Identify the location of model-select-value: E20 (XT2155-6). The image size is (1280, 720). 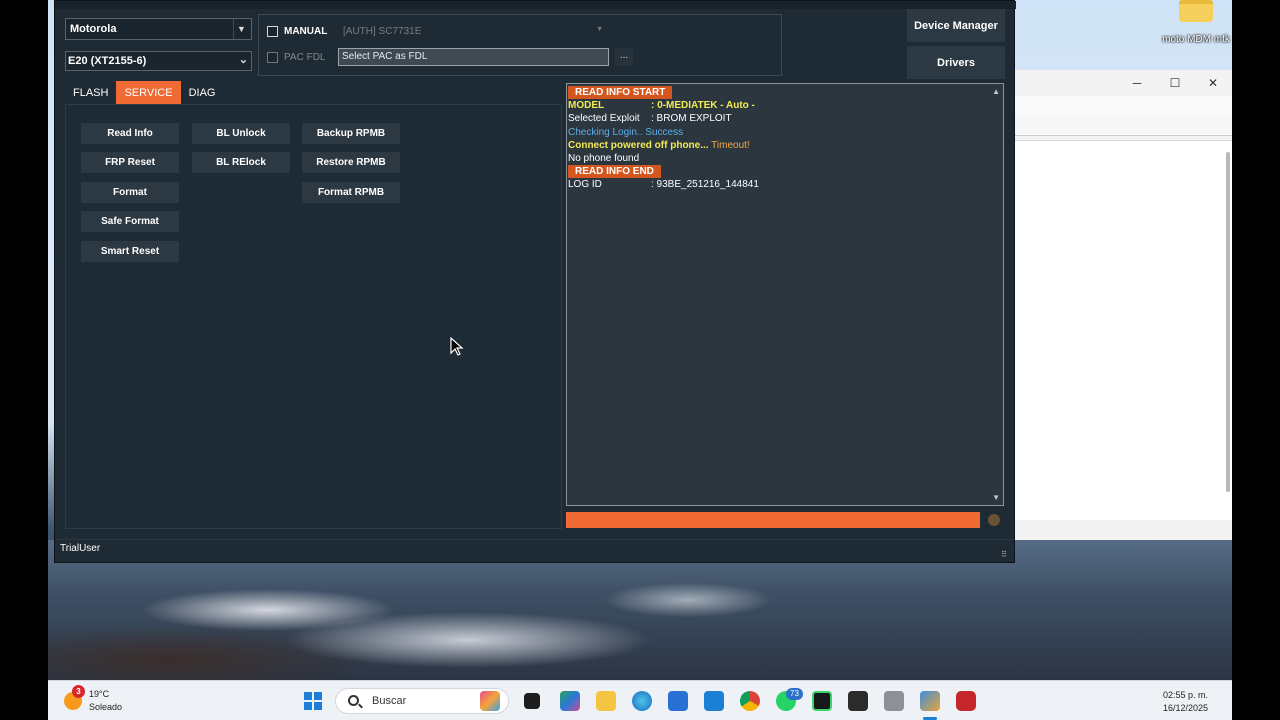
(107, 61).